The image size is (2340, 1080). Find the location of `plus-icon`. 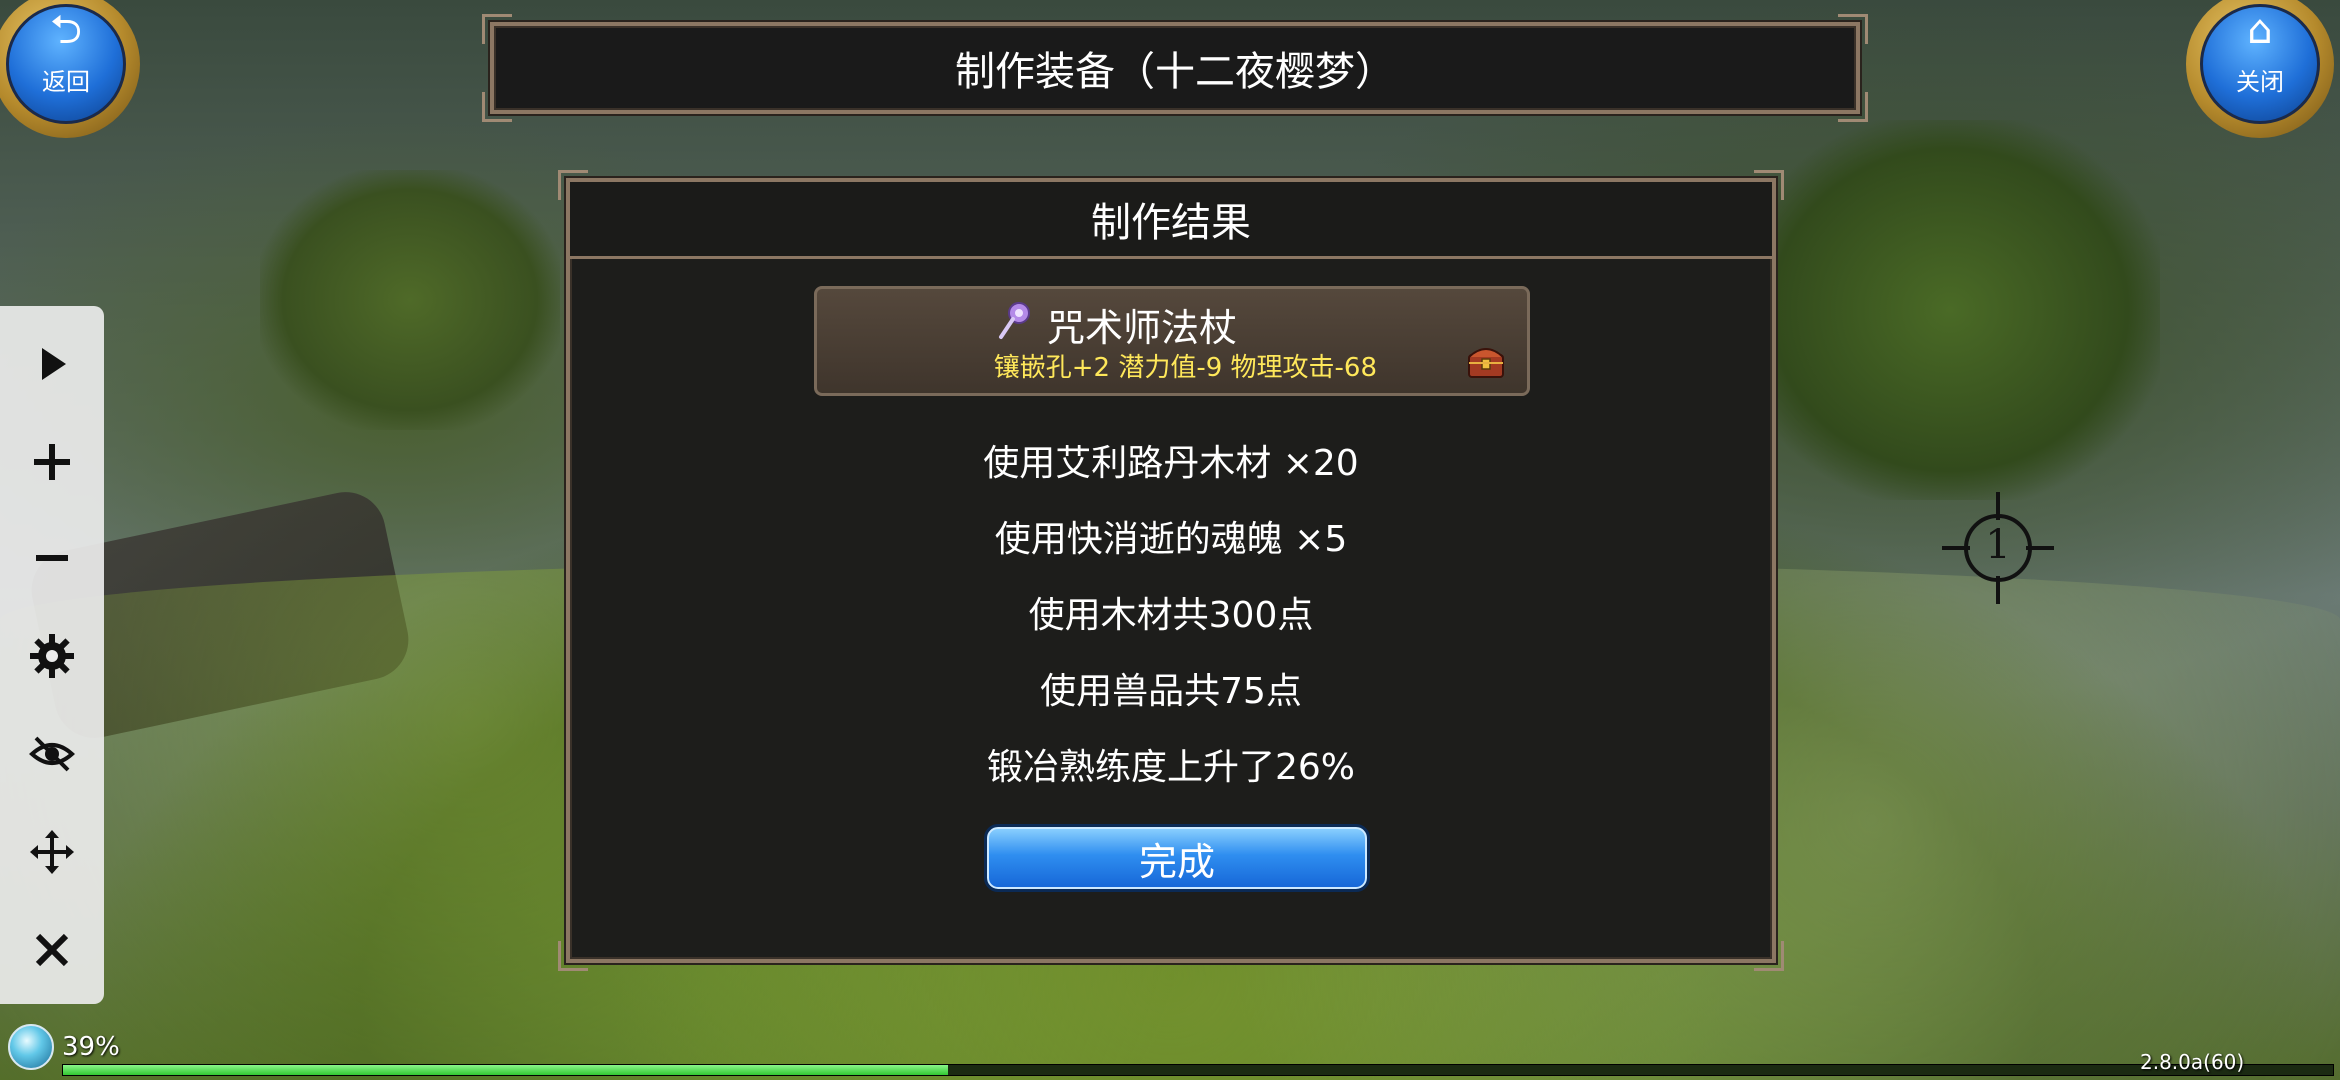

plus-icon is located at coordinates (52, 462).